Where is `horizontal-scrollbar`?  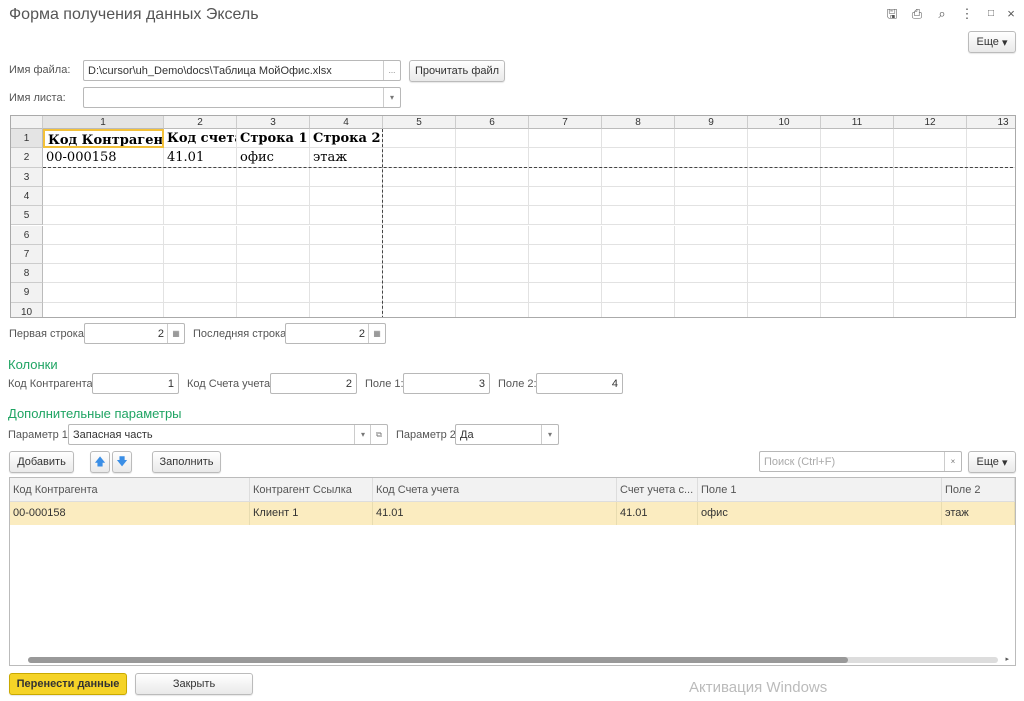 horizontal-scrollbar is located at coordinates (513, 660).